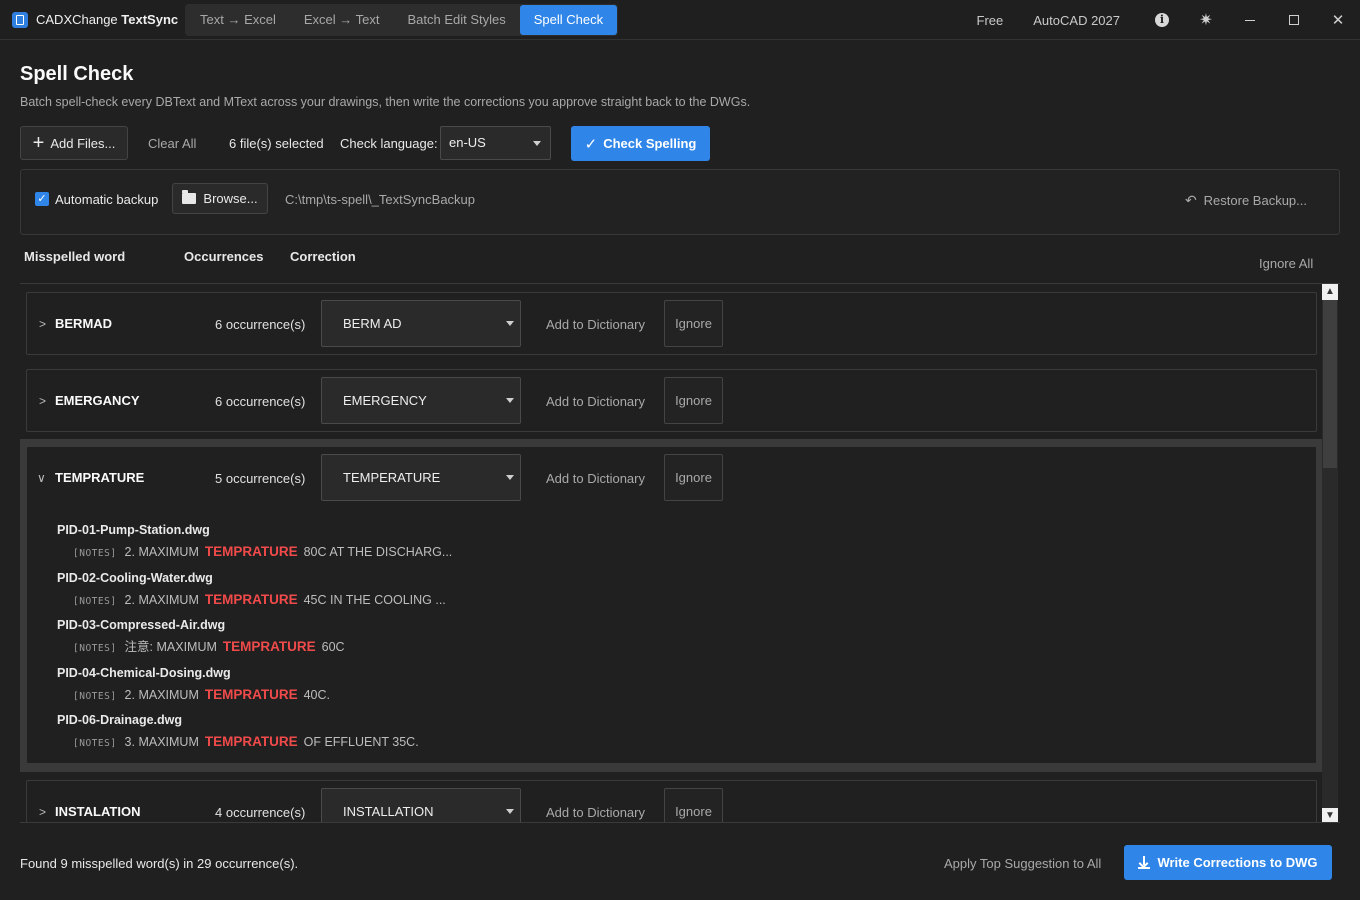 The image size is (1360, 900). Describe the element at coordinates (568, 20) in the screenshot. I see `tab-spell-check: Spell Check` at that location.